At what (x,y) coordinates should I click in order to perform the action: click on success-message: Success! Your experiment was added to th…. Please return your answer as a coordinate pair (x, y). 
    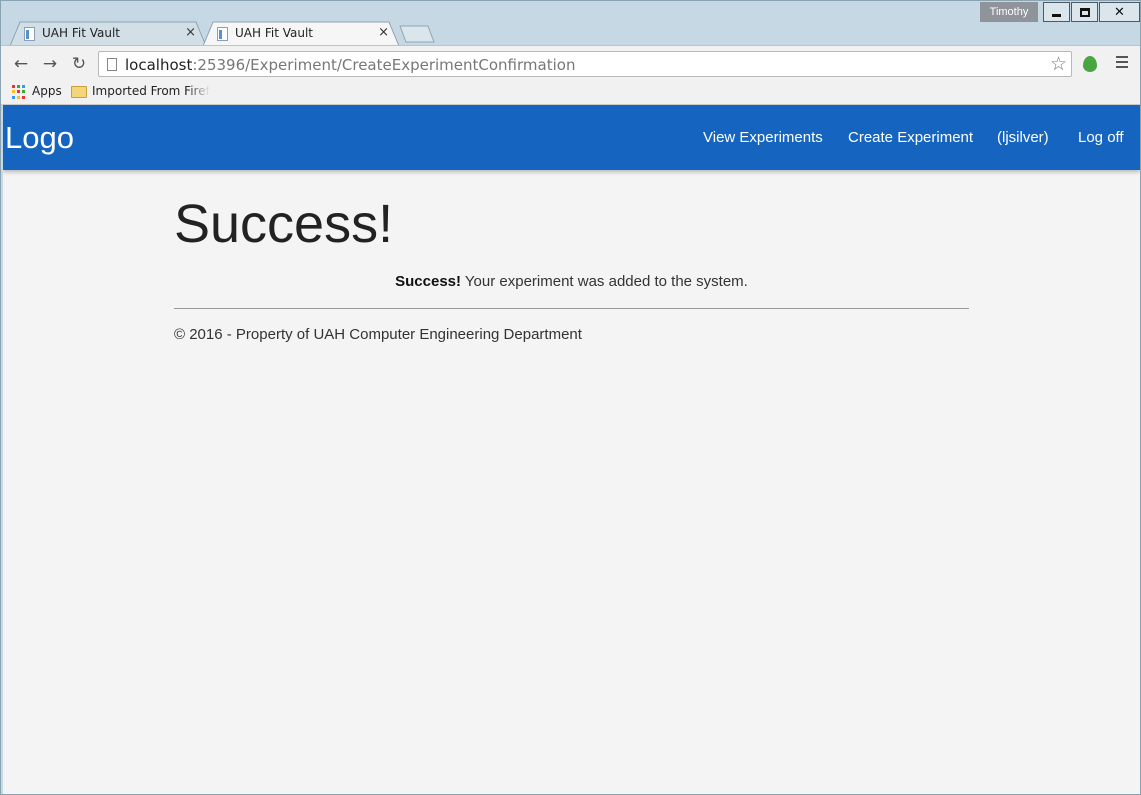
    Looking at the image, I should click on (571, 281).